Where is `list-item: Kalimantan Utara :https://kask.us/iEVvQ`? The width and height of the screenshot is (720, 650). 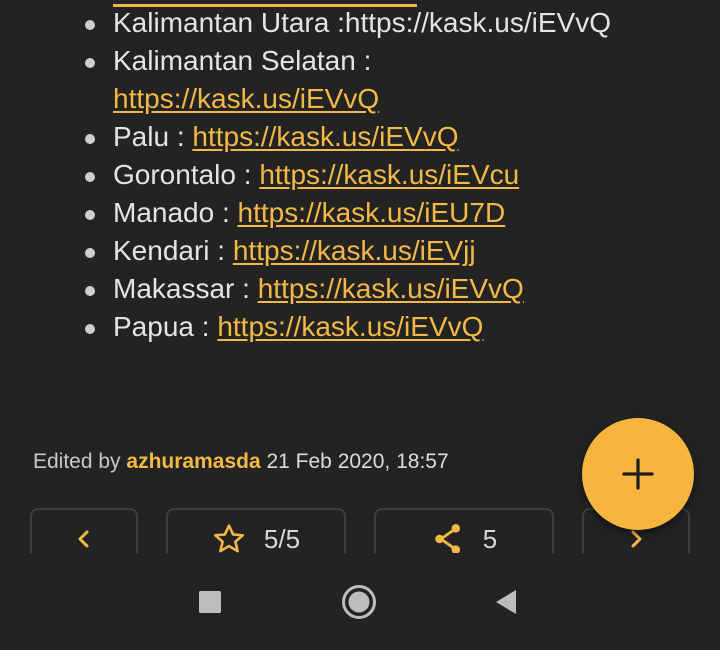 list-item: Kalimantan Utara :https://kask.us/iEVvQ is located at coordinates (360, 23).